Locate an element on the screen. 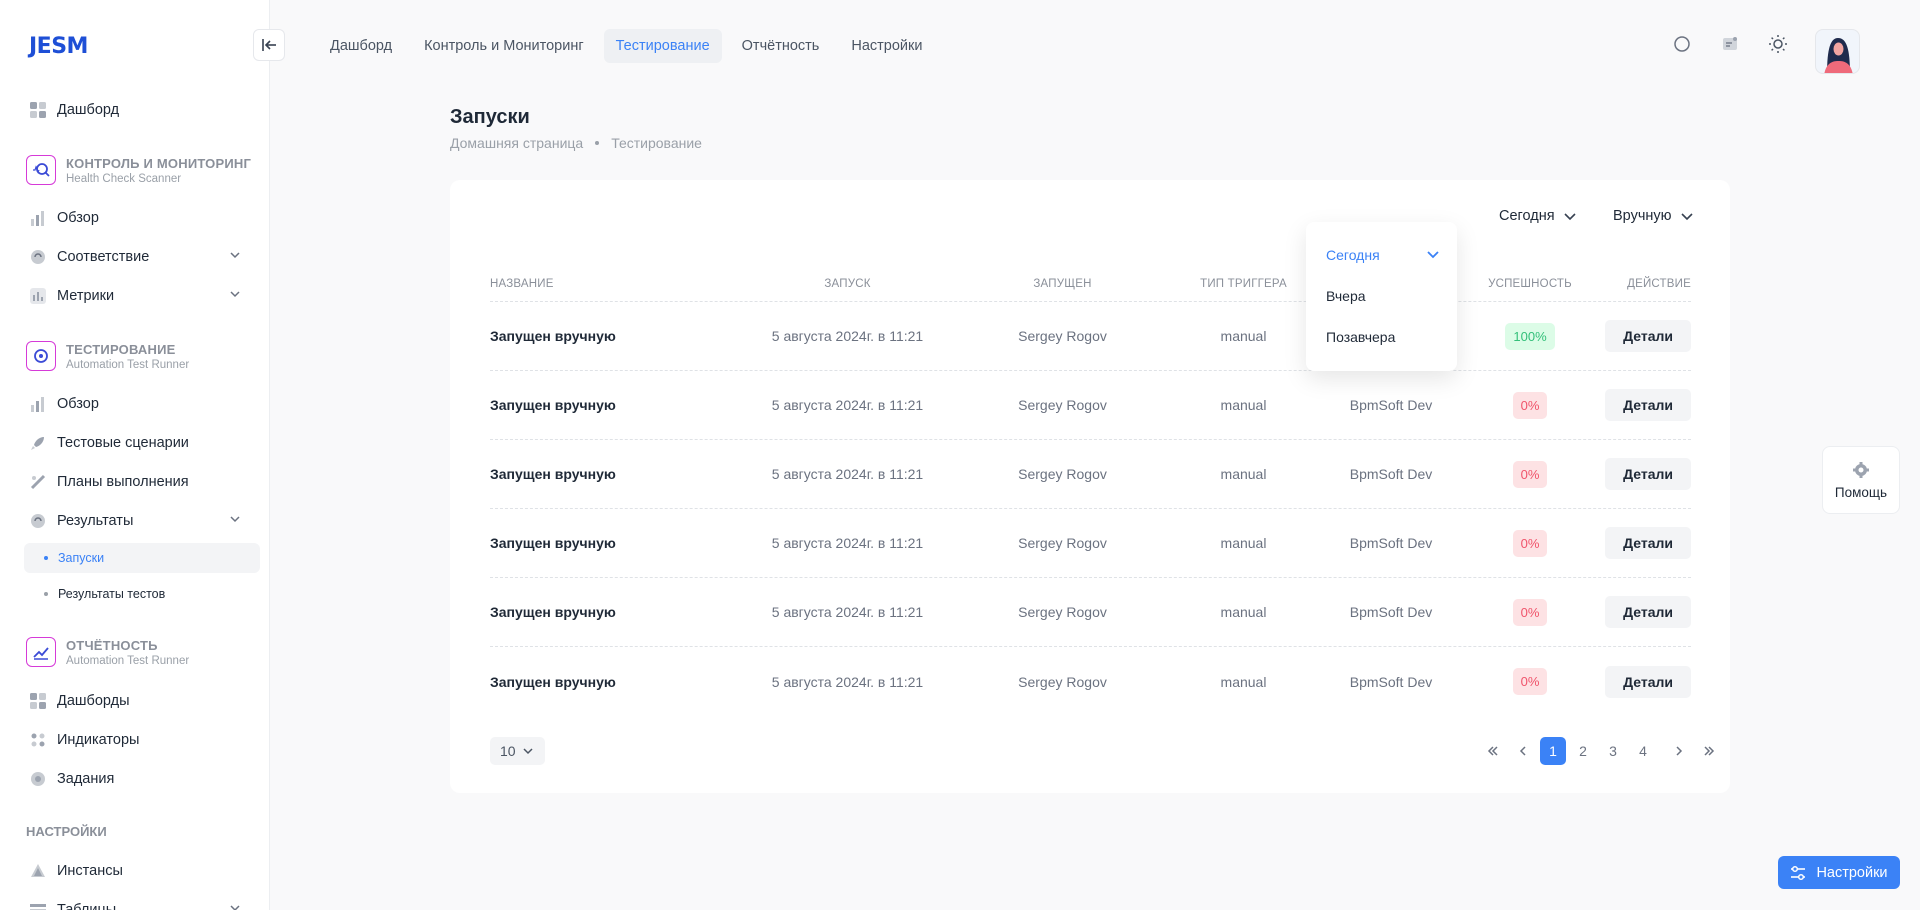 The height and width of the screenshot is (910, 1920). settings-button: Настройки is located at coordinates (1839, 872).